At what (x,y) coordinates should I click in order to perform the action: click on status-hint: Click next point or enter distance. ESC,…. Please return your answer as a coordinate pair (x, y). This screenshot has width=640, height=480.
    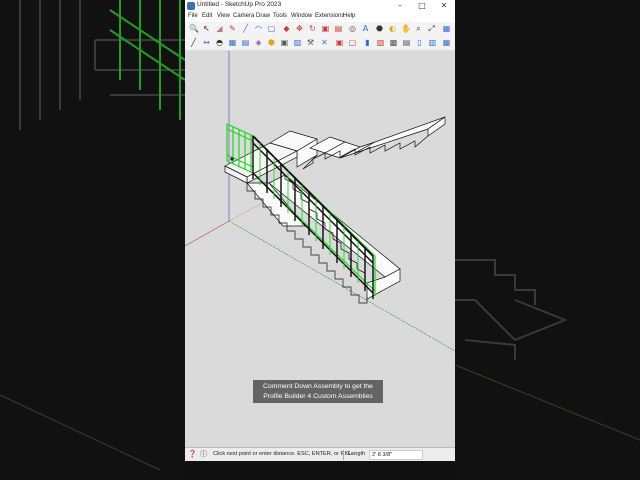
    Looking at the image, I should click on (284, 454).